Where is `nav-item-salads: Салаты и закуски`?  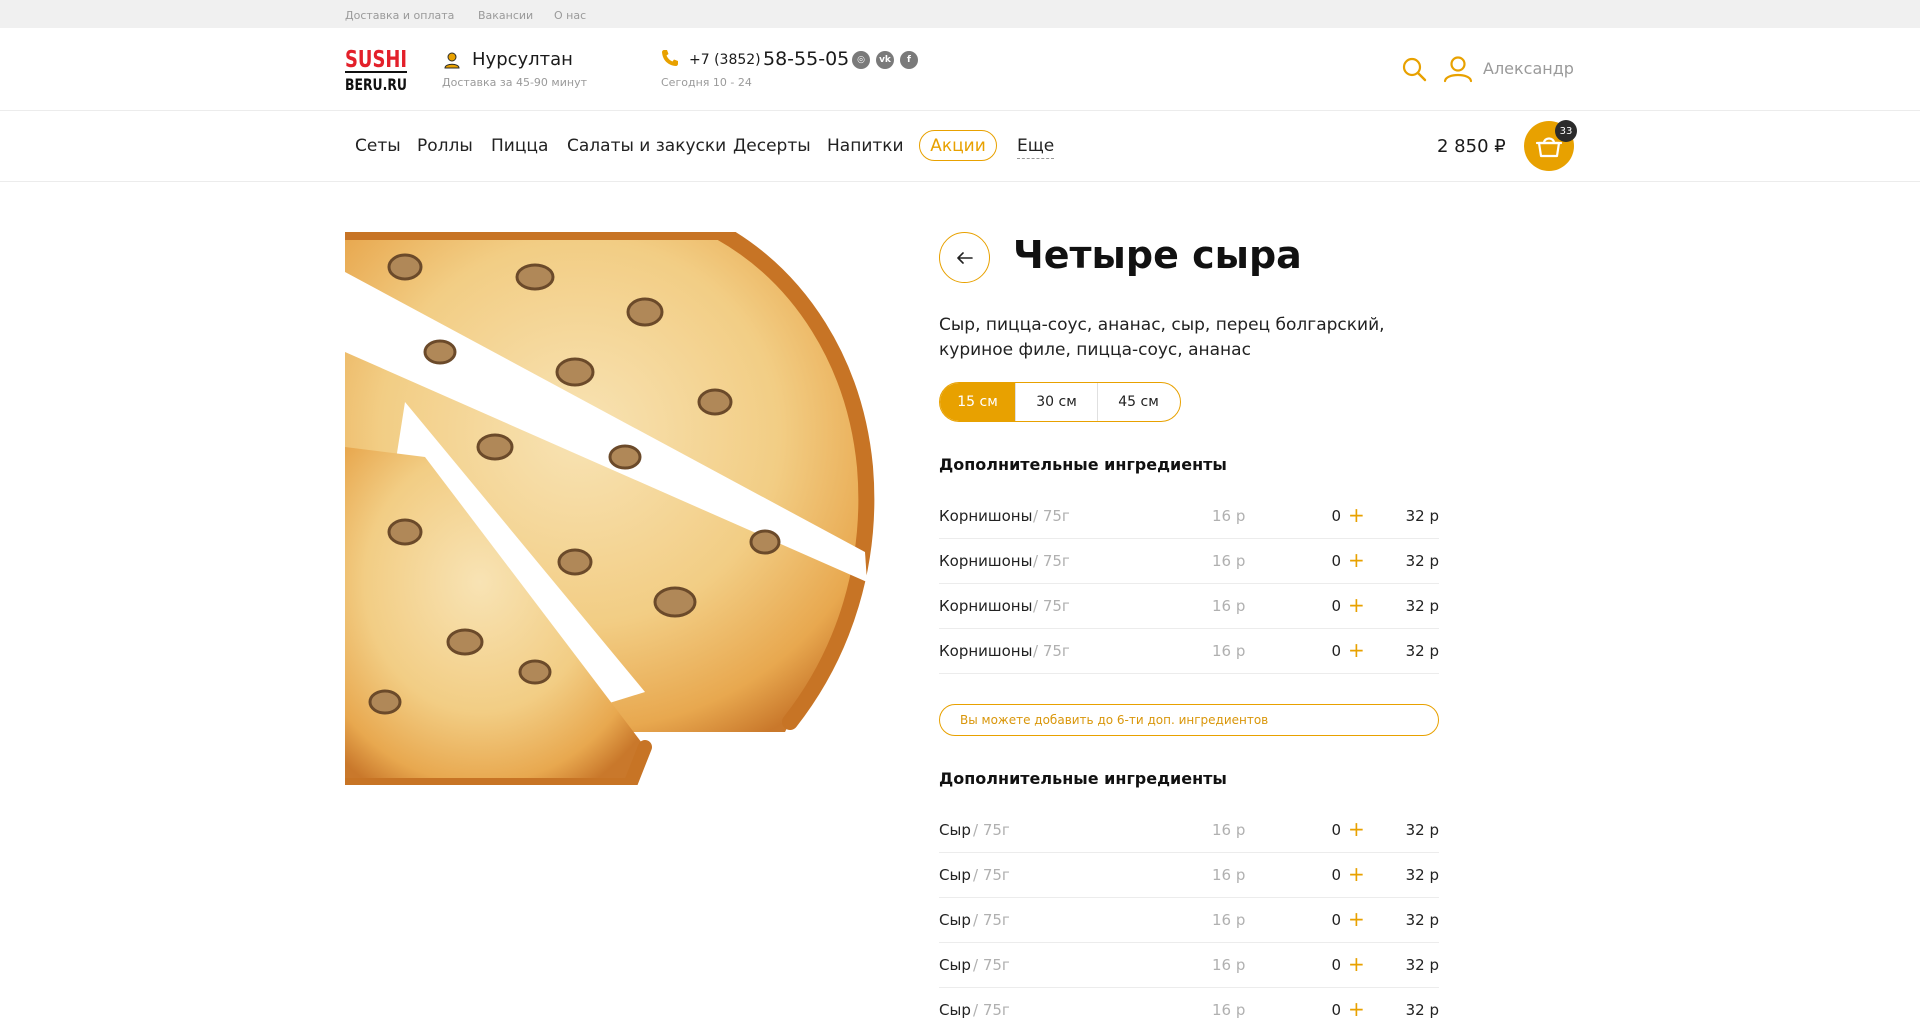
nav-item-salads: Салаты и закуски is located at coordinates (646, 146).